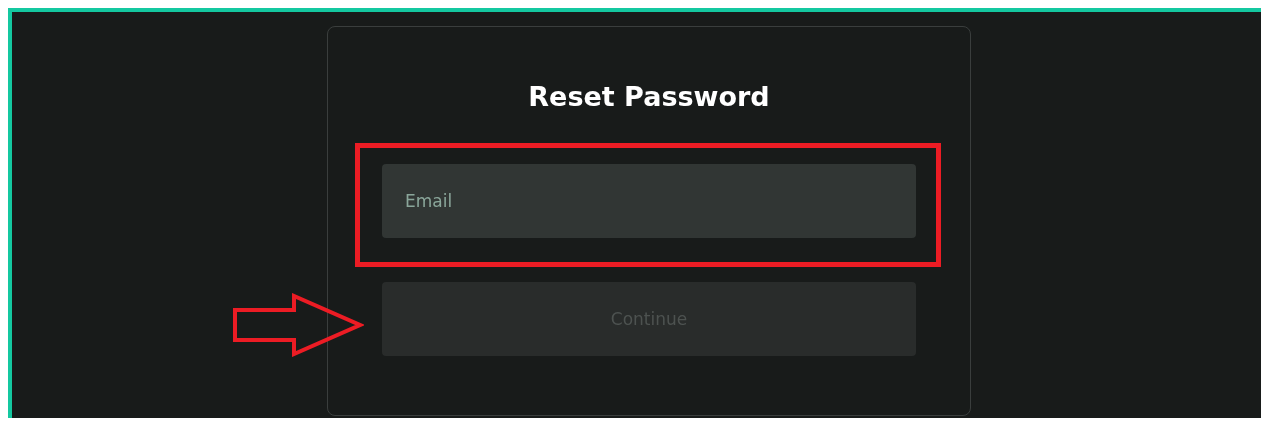  What do you see at coordinates (649, 201) in the screenshot?
I see `email-field: Email` at bounding box center [649, 201].